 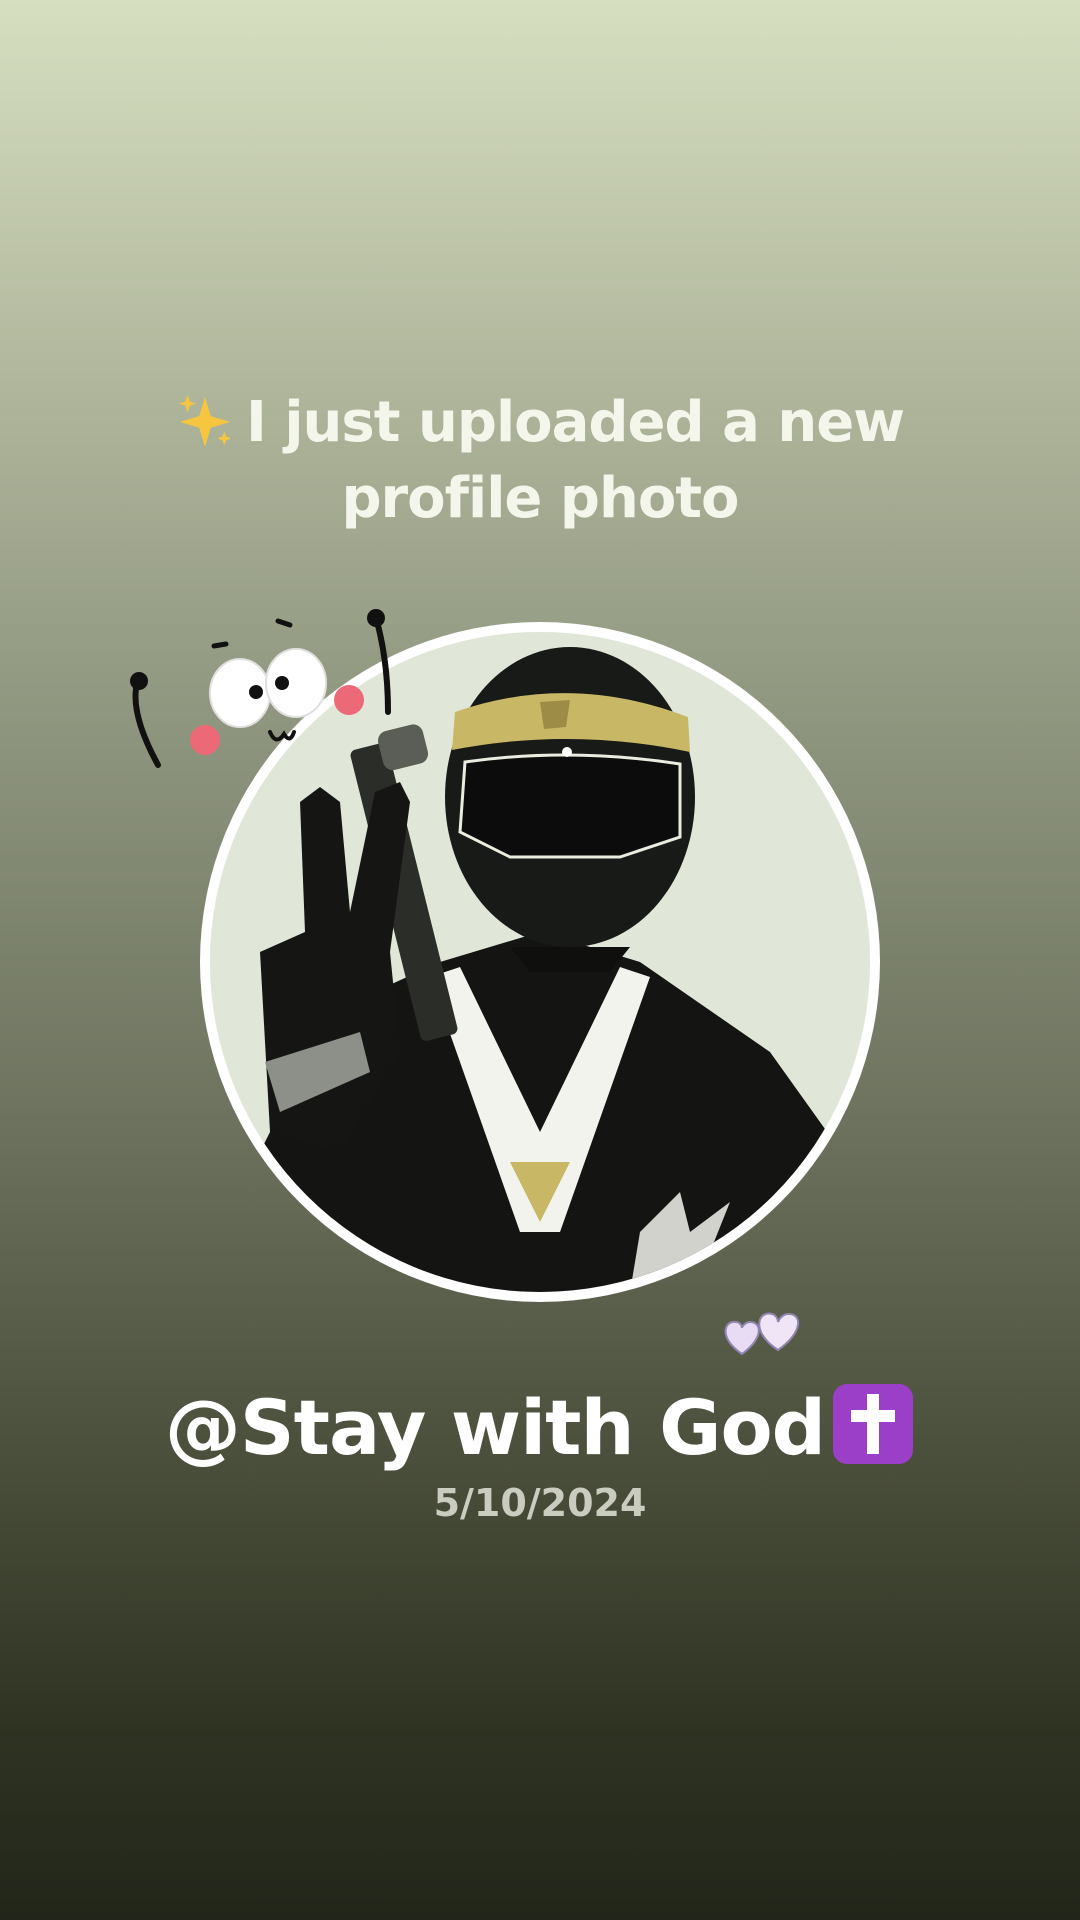 I want to click on sparkles-icon, so click(x=205, y=421).